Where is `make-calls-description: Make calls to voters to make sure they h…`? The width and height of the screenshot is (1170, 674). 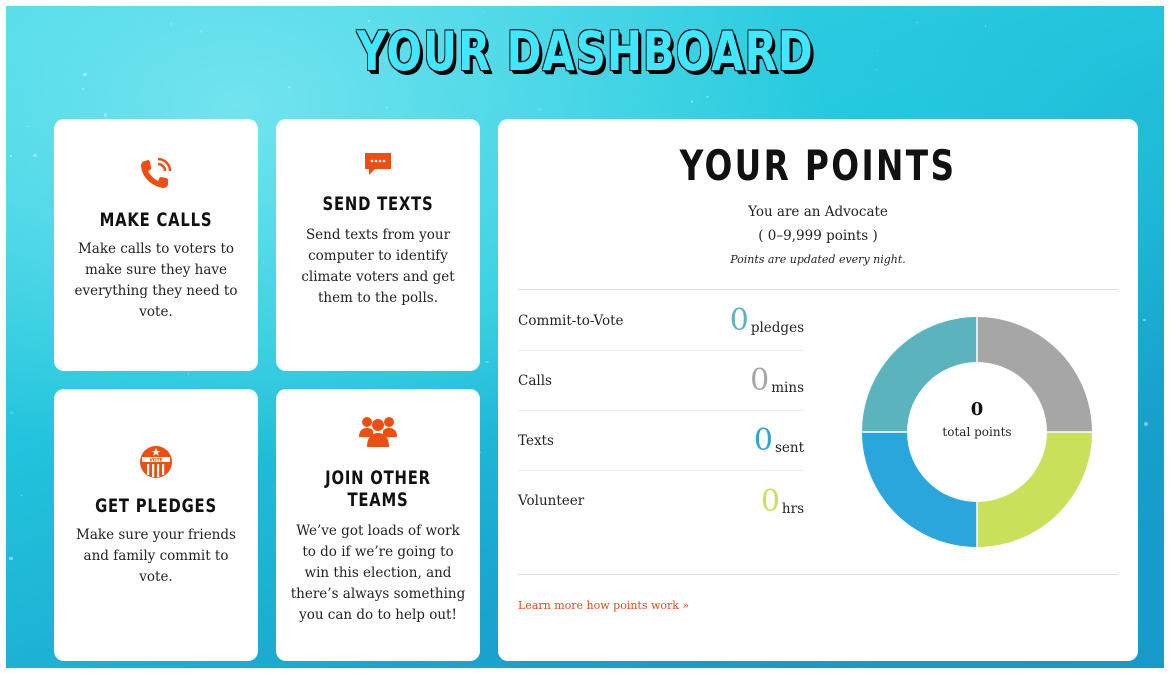
make-calls-description: Make calls to voters to make sure they h… is located at coordinates (156, 280).